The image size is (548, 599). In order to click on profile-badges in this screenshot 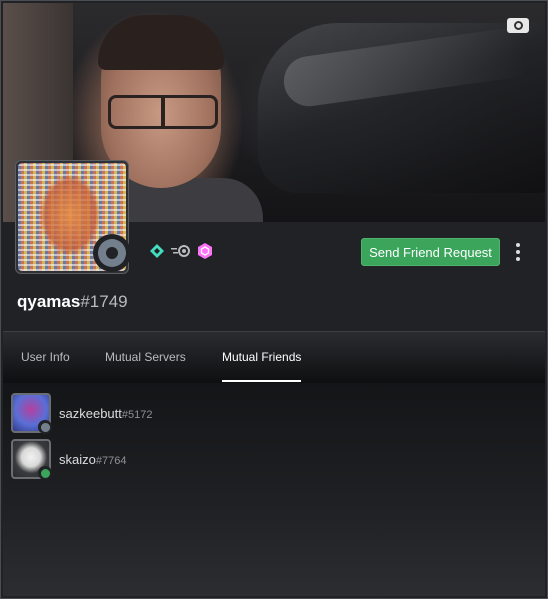, I will do `click(181, 251)`.